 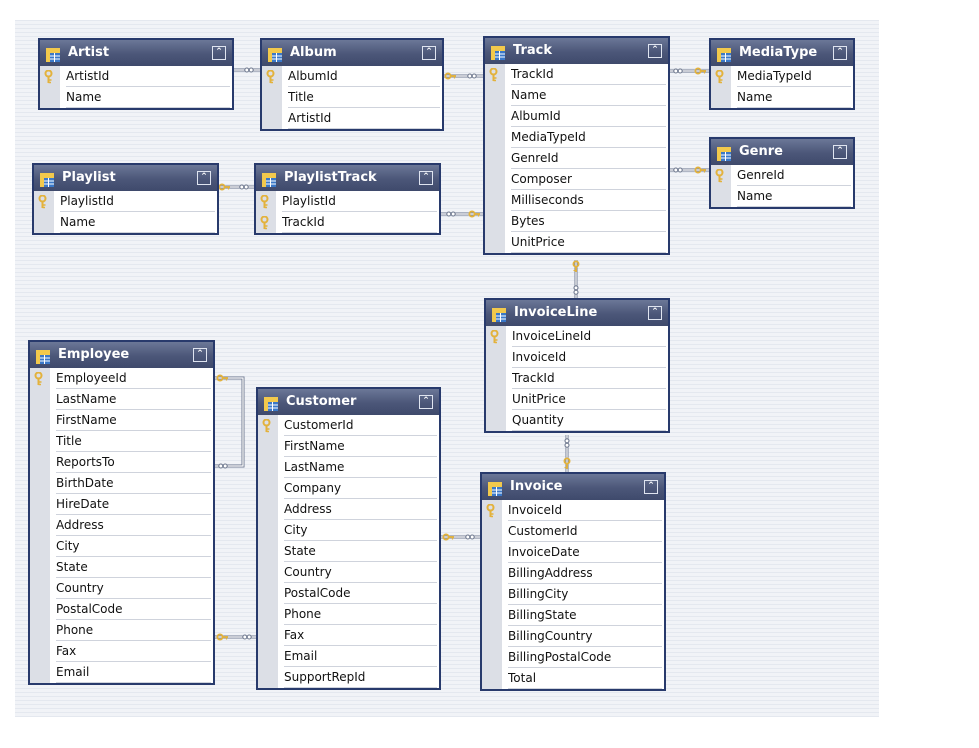 What do you see at coordinates (573, 487) in the screenshot?
I see `table-header: Invoice ⌃` at bounding box center [573, 487].